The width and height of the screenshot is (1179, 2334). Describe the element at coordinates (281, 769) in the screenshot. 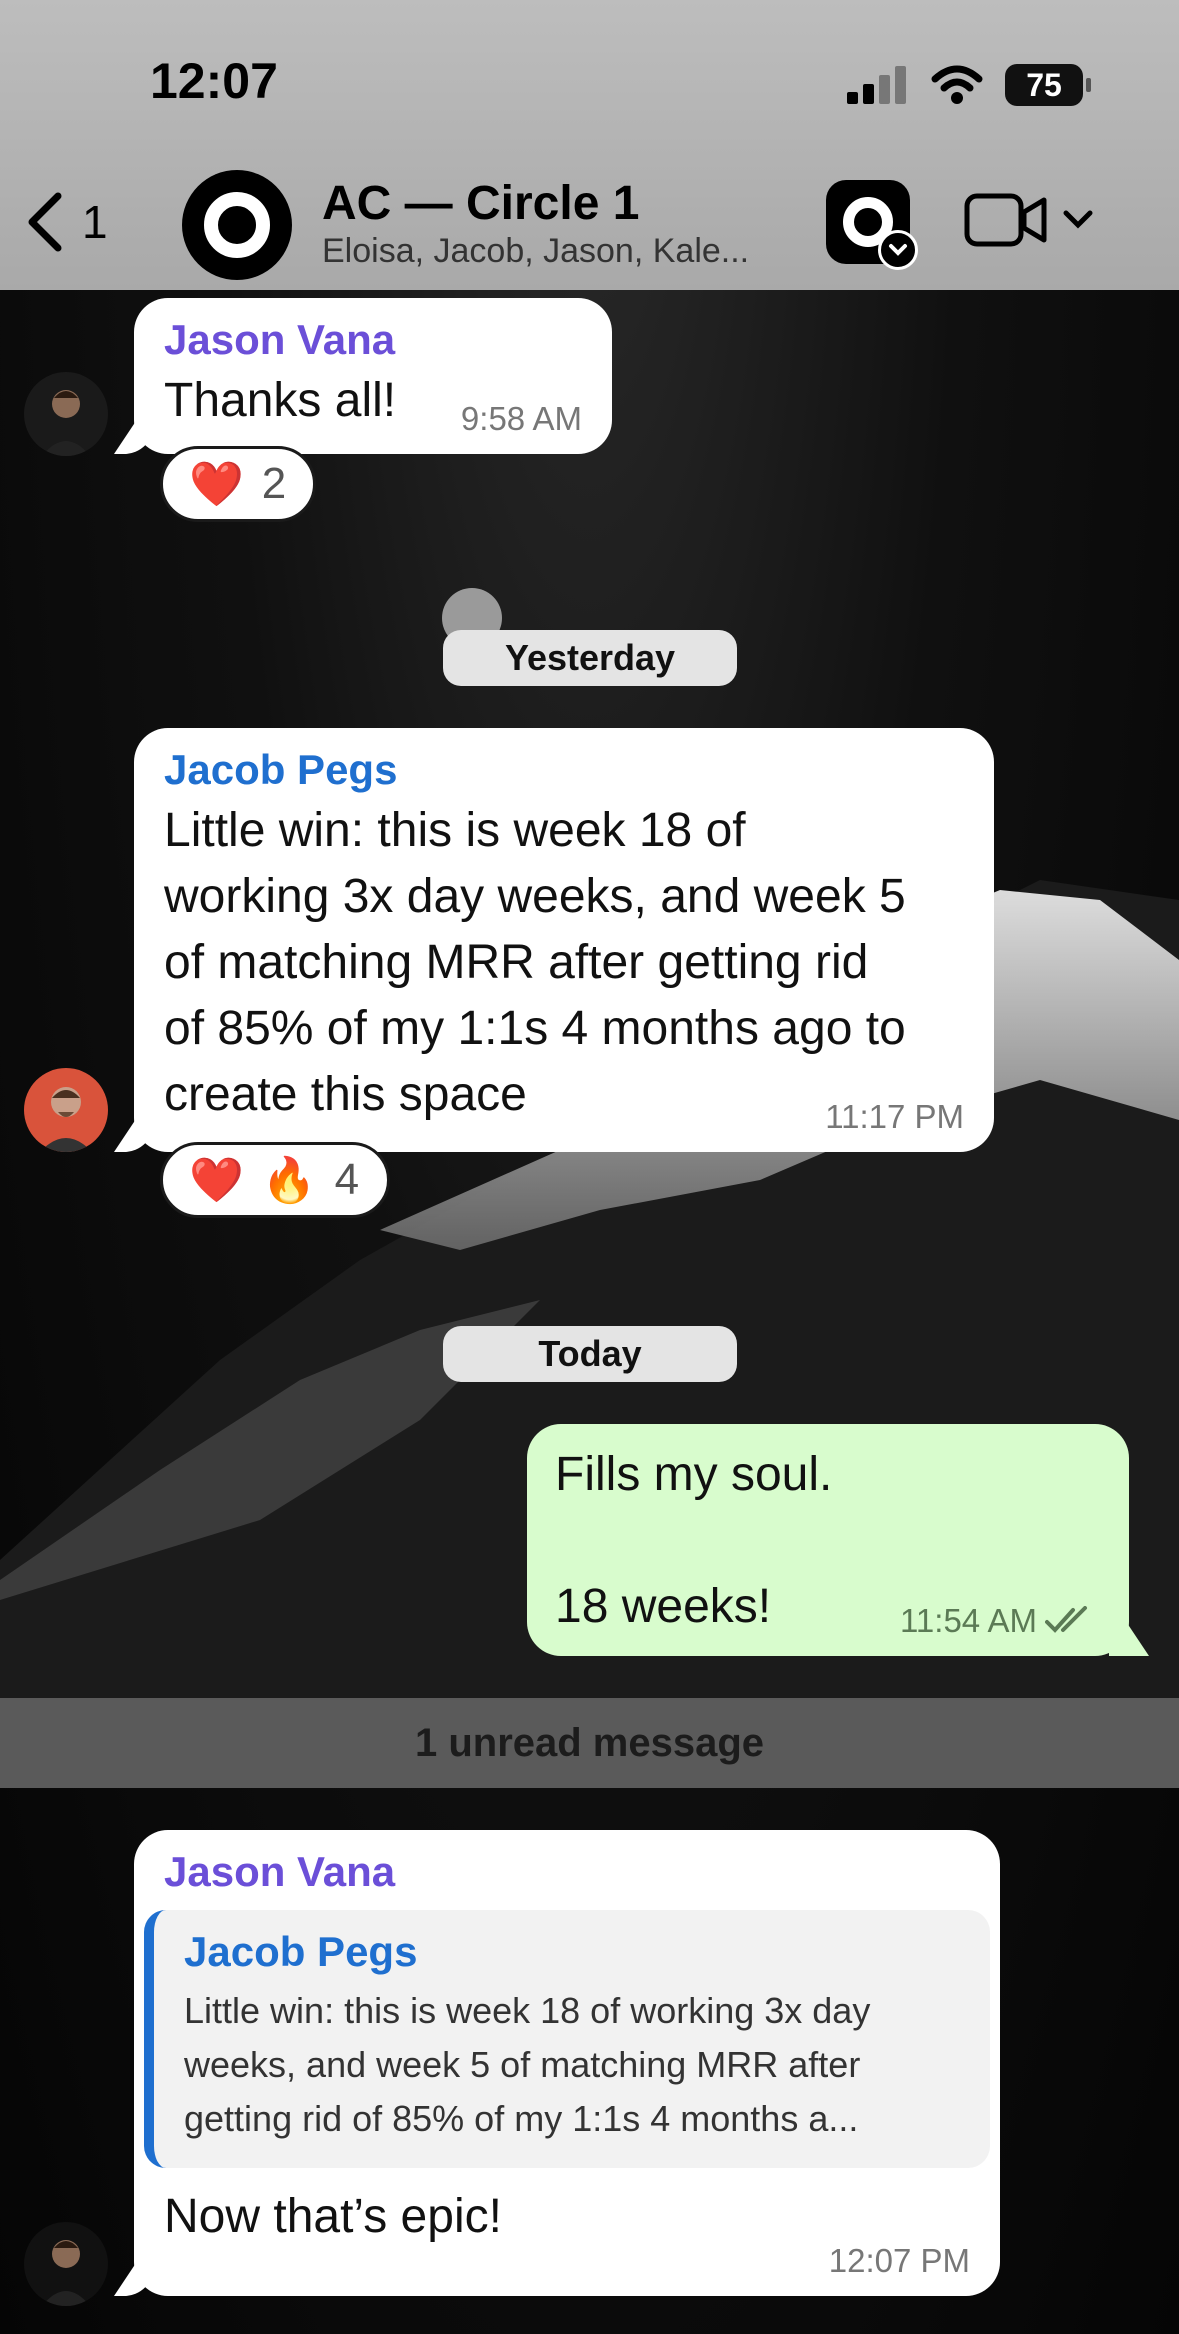

I see `sender-name: Jacob Pegs` at that location.